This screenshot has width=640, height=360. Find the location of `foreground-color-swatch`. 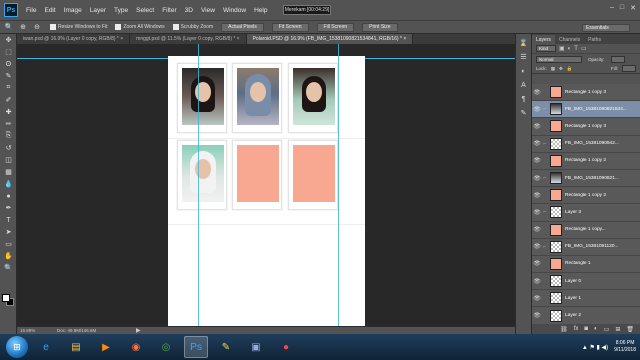

foreground-color-swatch is located at coordinates (6, 298).